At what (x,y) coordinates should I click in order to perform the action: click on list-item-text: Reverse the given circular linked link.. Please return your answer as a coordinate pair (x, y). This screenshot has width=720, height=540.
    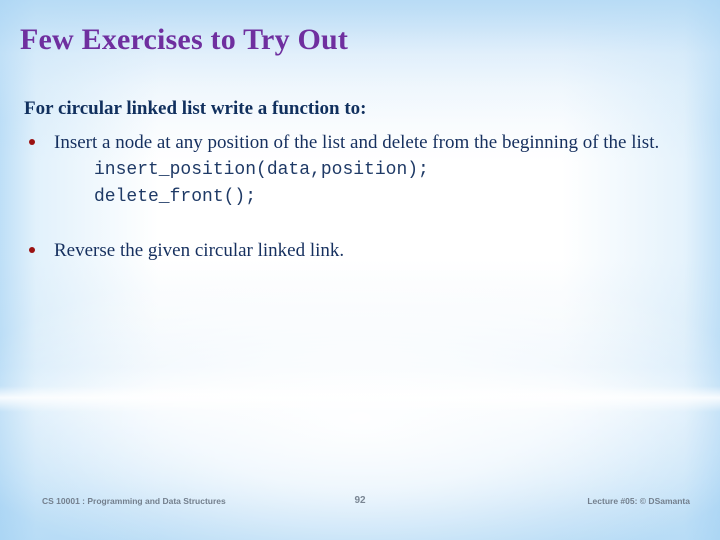
    Looking at the image, I should click on (199, 250).